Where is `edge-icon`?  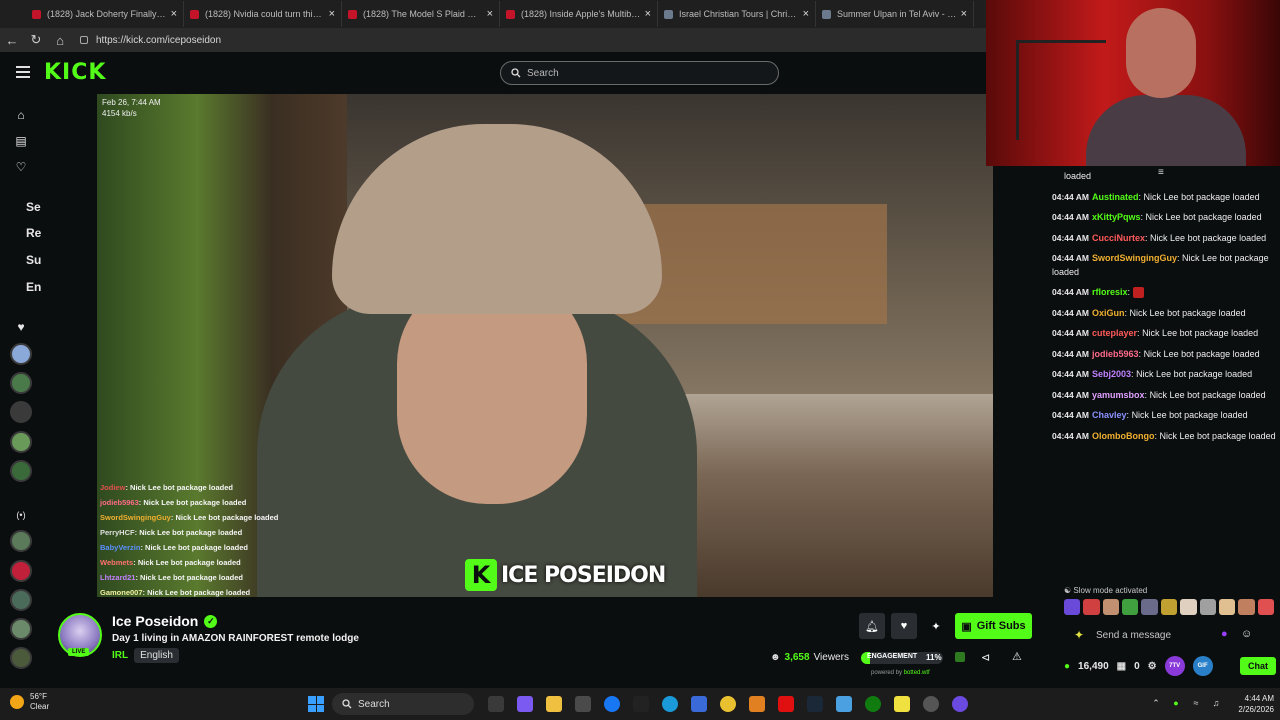
edge-icon is located at coordinates (670, 704).